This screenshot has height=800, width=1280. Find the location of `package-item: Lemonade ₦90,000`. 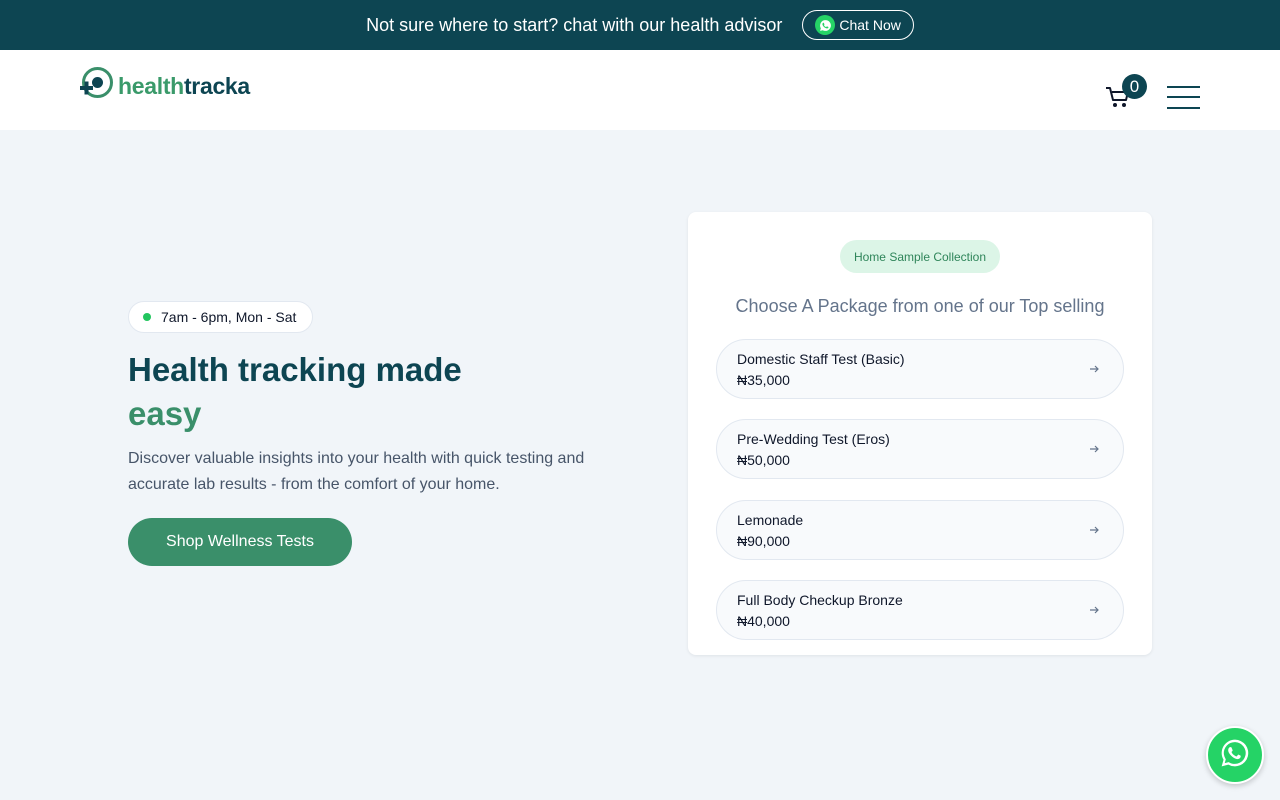

package-item: Lemonade ₦90,000 is located at coordinates (920, 530).